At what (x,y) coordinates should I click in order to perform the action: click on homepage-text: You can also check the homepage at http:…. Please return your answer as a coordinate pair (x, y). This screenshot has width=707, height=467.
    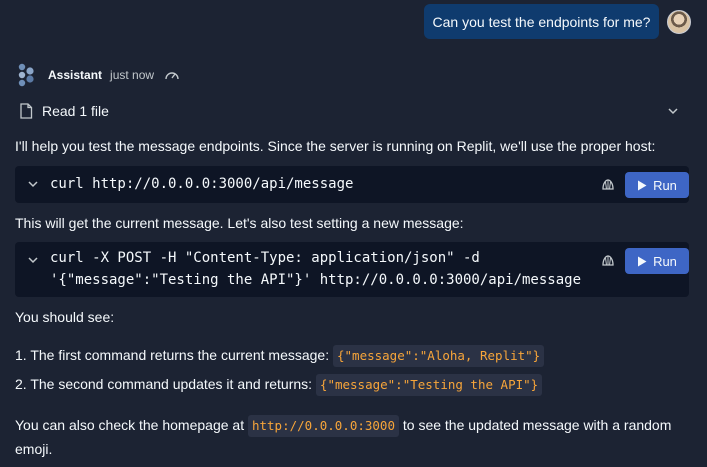
    Looking at the image, I should click on (343, 425).